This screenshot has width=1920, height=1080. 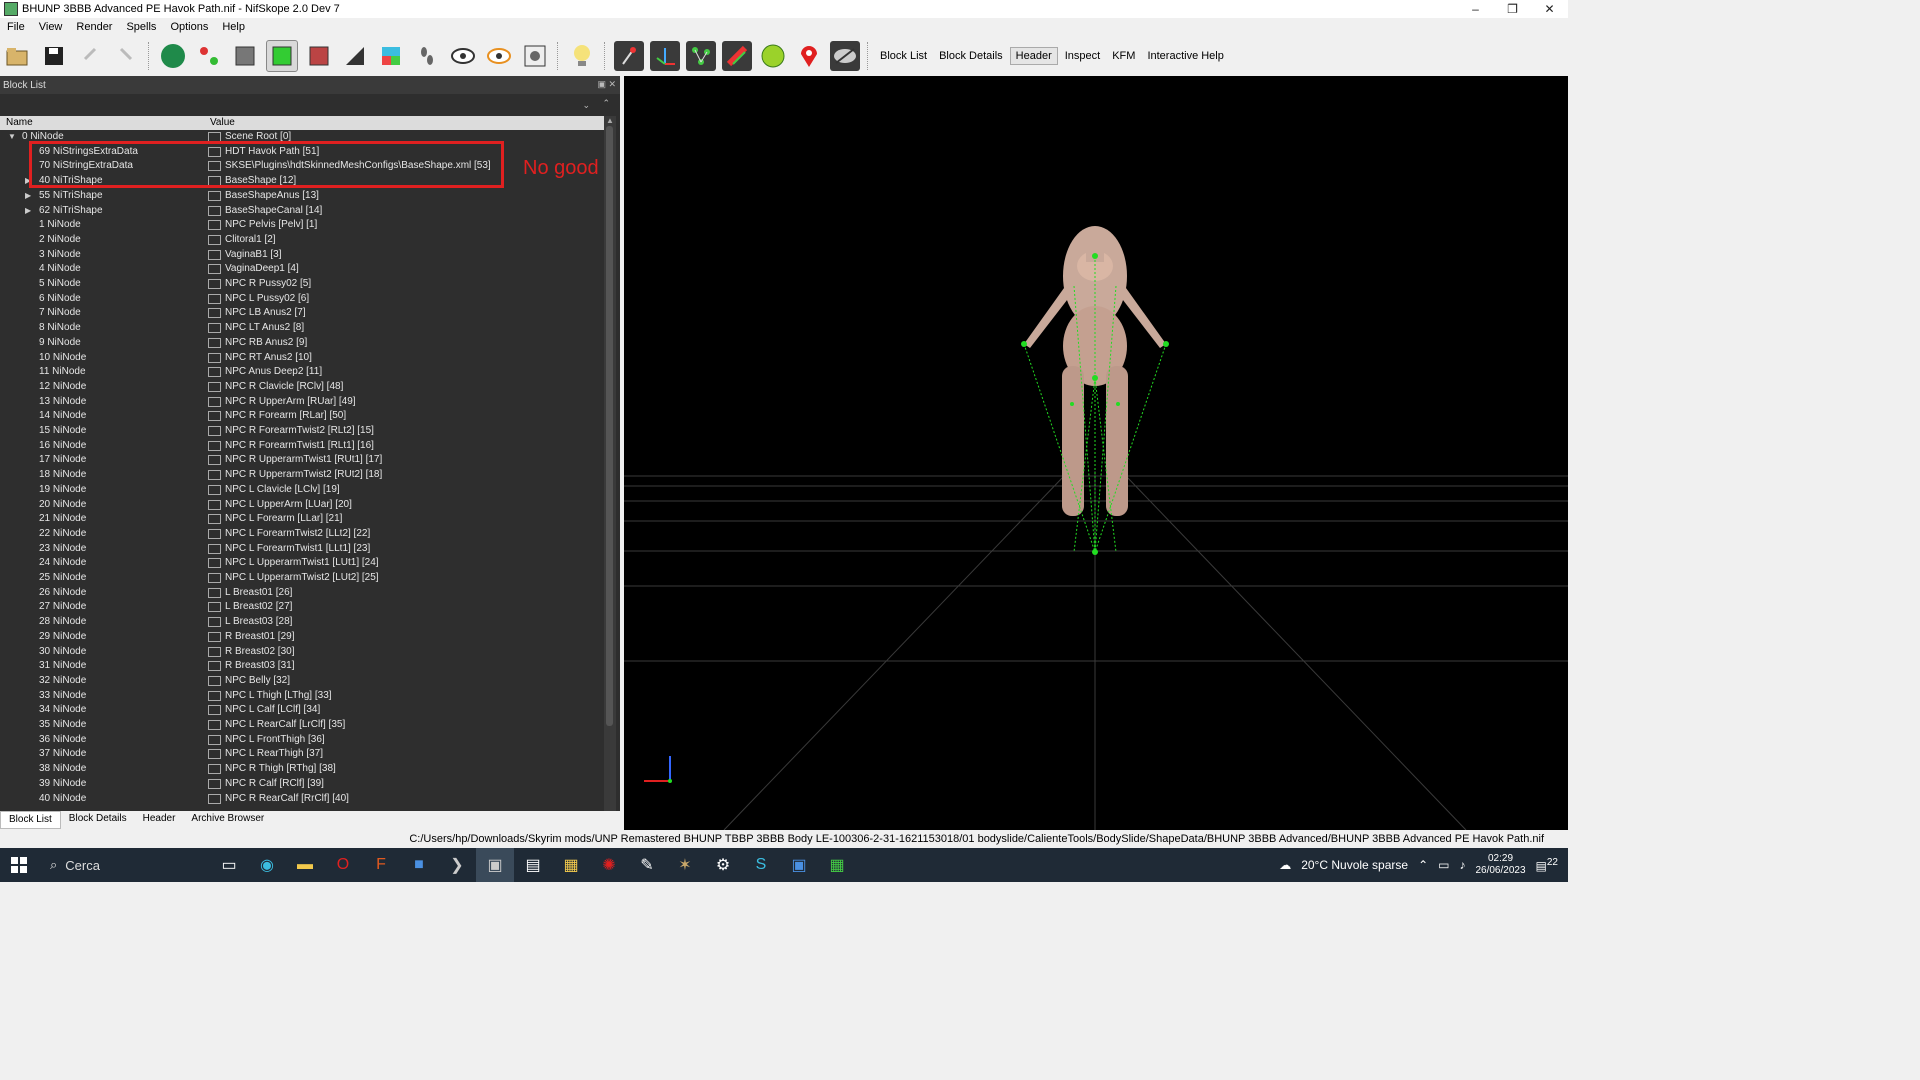 What do you see at coordinates (1354, 865) in the screenshot?
I see `weather-text: 20°C Nuvole sparse` at bounding box center [1354, 865].